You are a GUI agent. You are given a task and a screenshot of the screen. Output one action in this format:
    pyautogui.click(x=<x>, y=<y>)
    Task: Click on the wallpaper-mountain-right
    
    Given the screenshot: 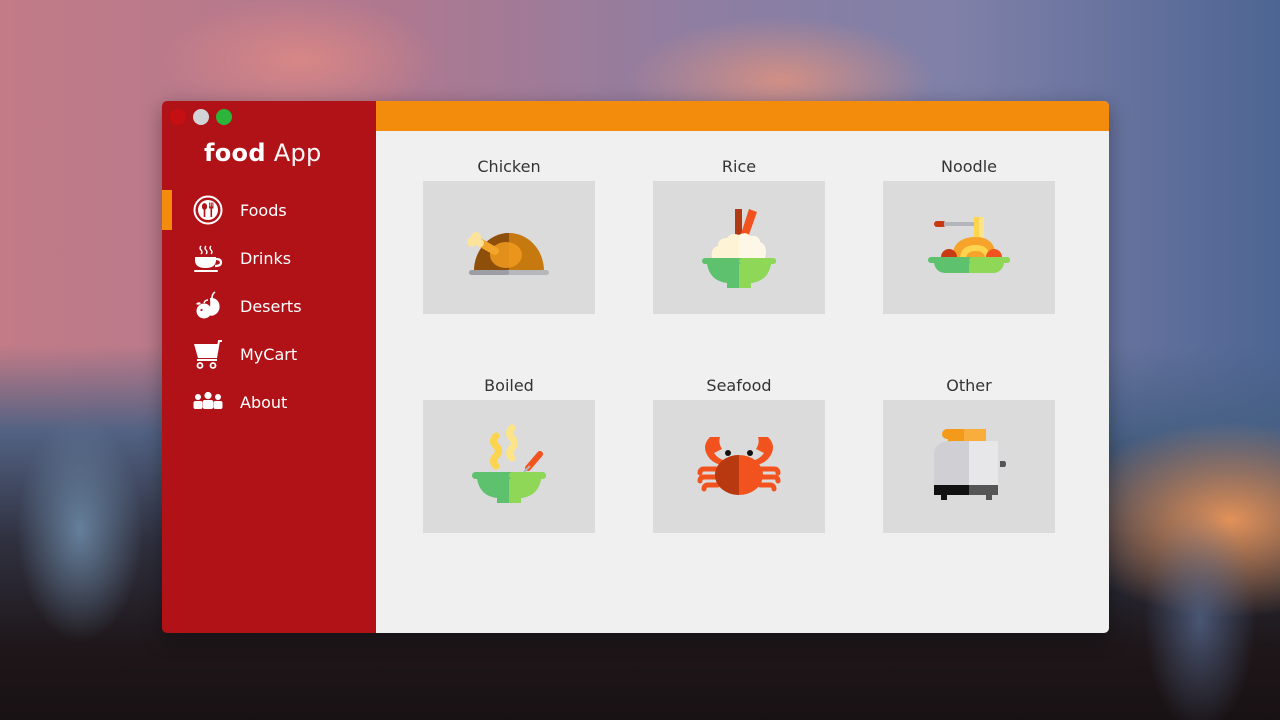 What is the action you would take?
    pyautogui.click(x=1190, y=580)
    